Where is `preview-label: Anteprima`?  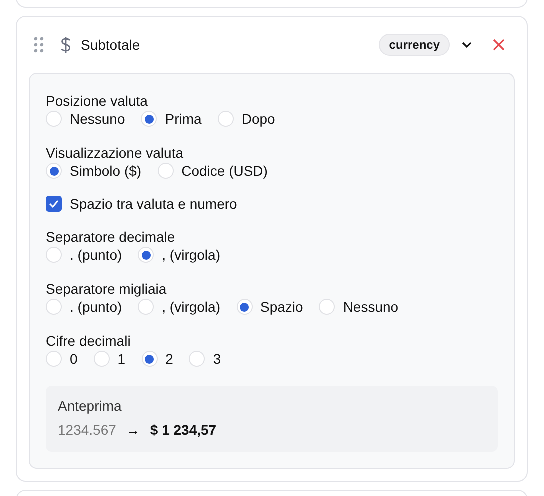 preview-label: Anteprima is located at coordinates (90, 406).